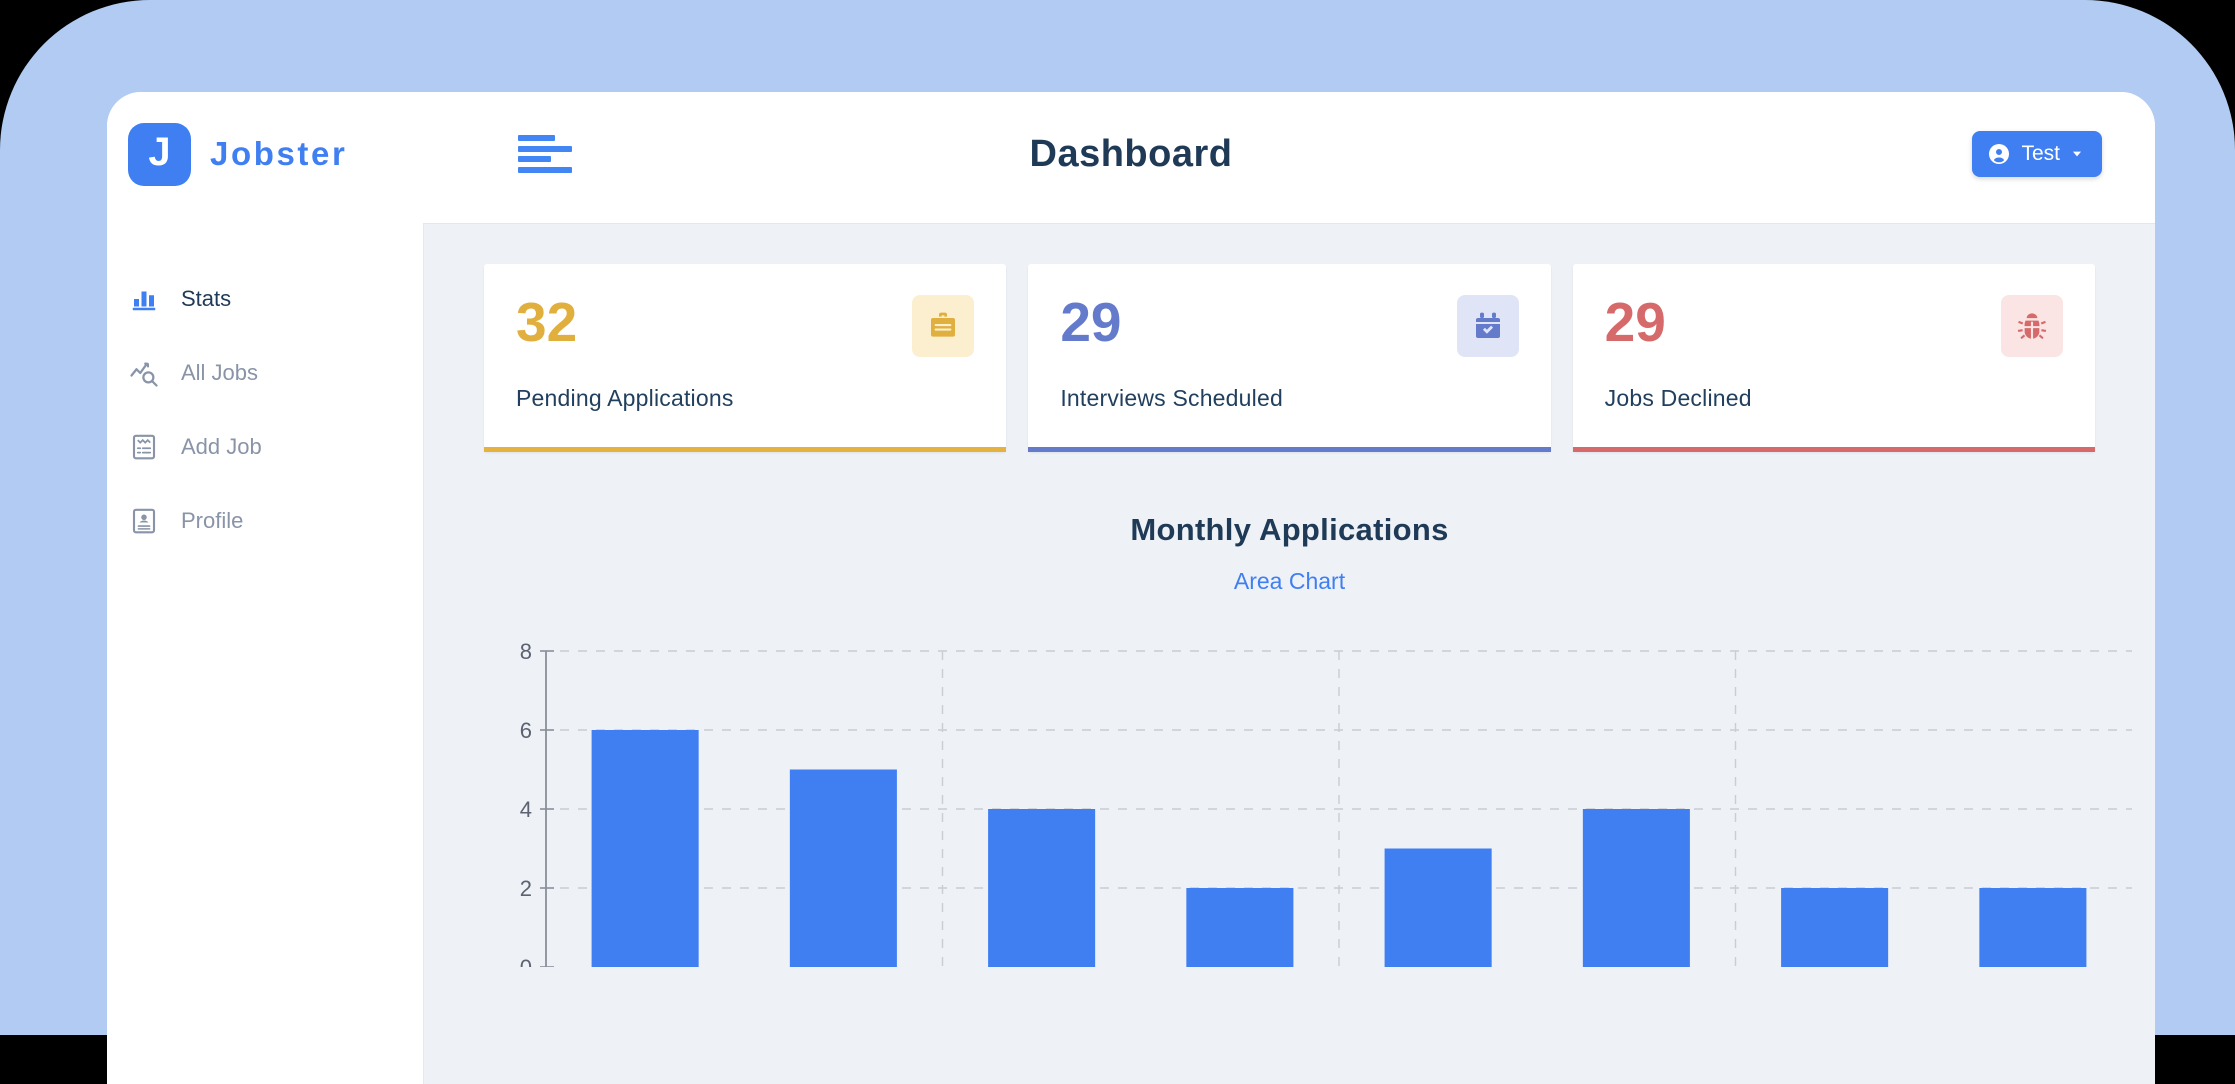 Image resolution: width=2235 pixels, height=1084 pixels. Describe the element at coordinates (265, 521) in the screenshot. I see `sidebar-item-profile: Profile` at that location.